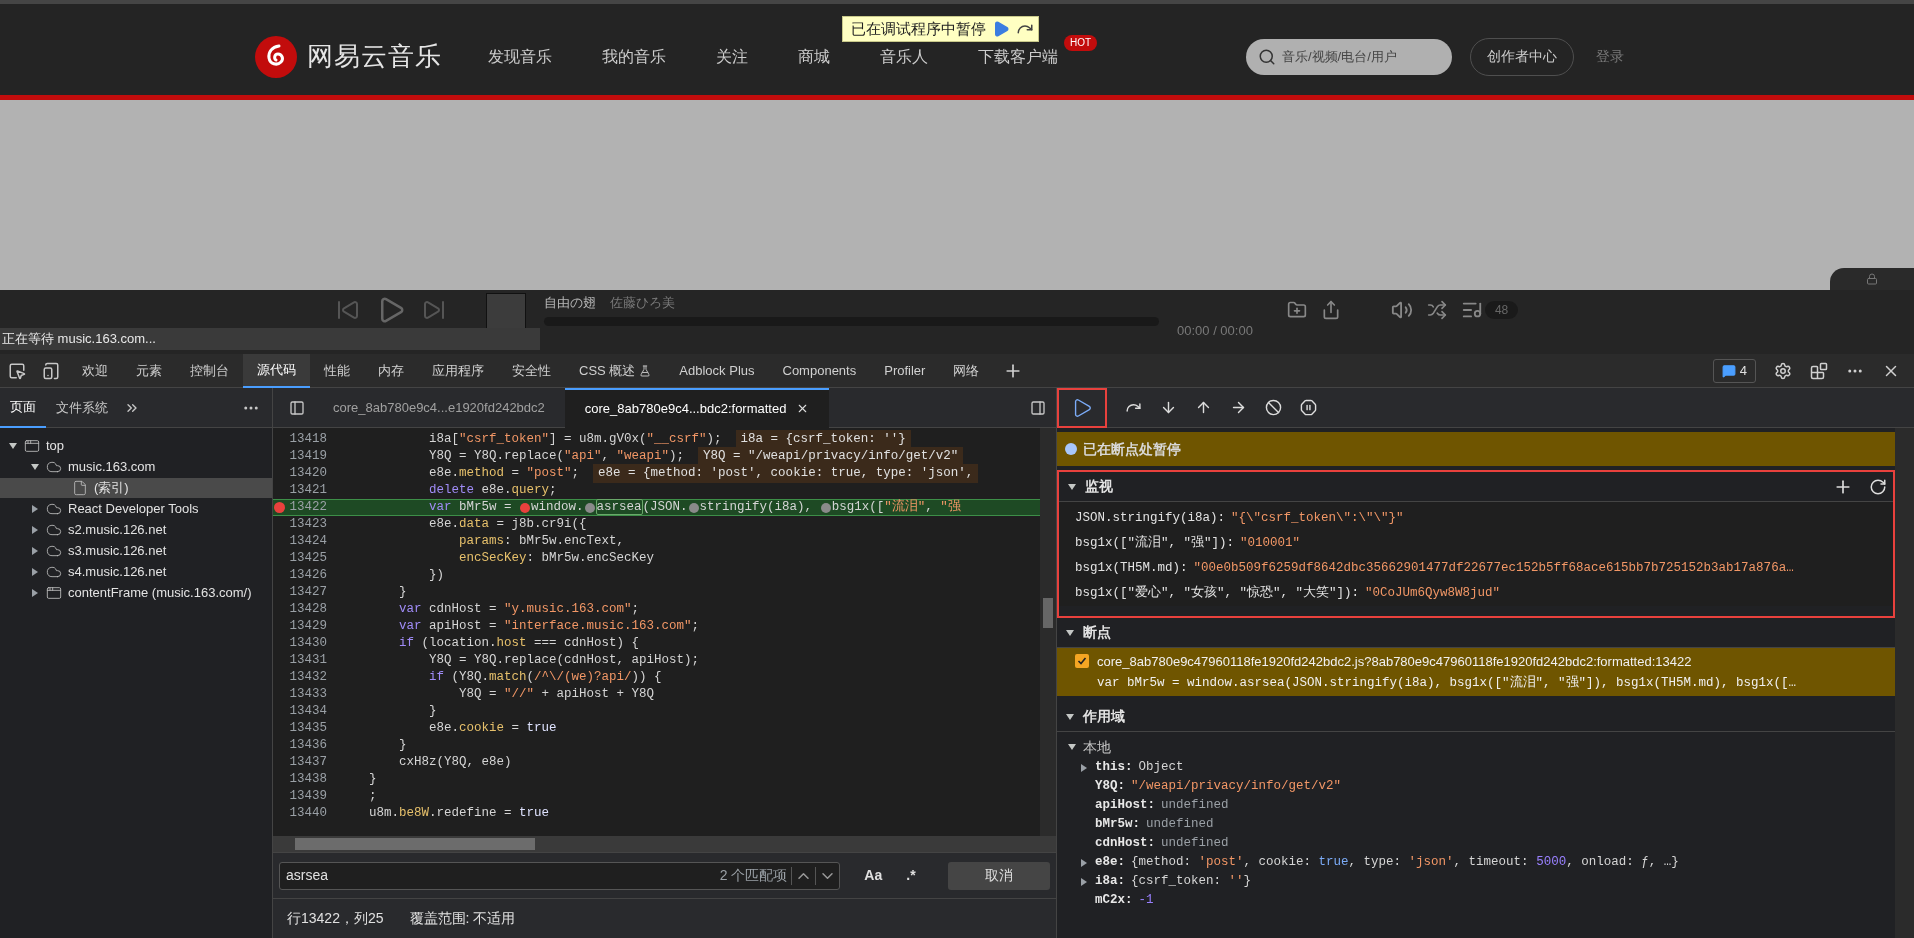 The width and height of the screenshot is (1914, 938). I want to click on search-field: asrsea 2 个匹配项, so click(560, 875).